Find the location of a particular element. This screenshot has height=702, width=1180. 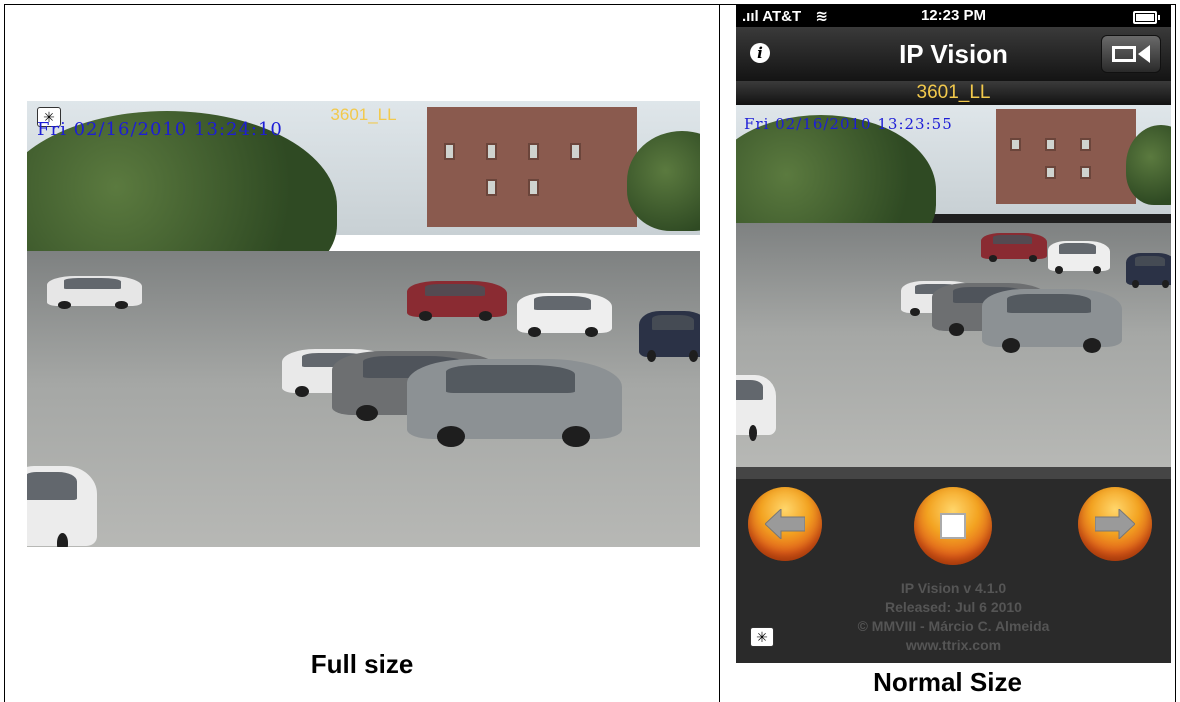

camera-timestamp: Fri 02/16/2010 13:23:55 is located at coordinates (848, 124).